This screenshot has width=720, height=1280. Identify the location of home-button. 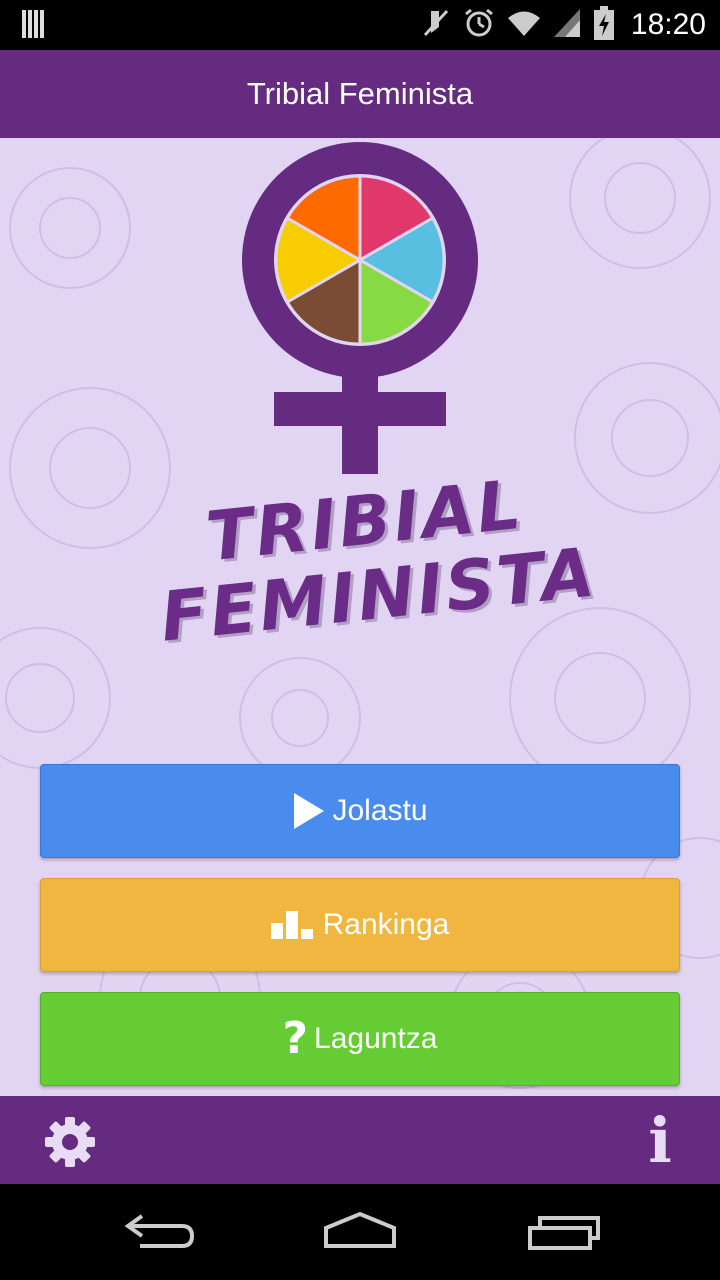
(360, 1231).